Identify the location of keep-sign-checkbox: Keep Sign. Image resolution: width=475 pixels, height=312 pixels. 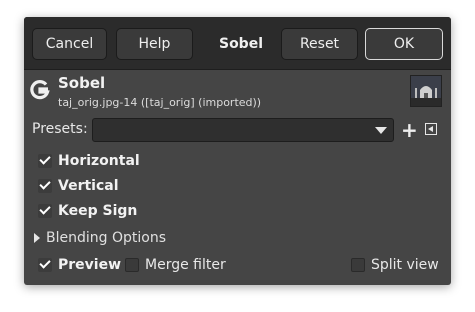
(87, 211).